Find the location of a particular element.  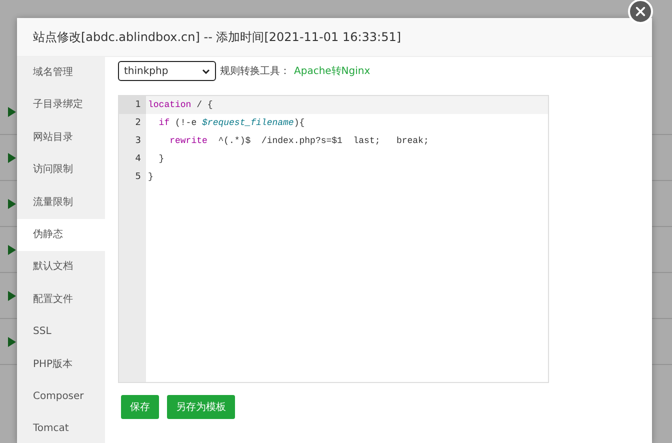

code-line: rewrite ^(.*)$ /index.php?s=$1 last; break; is located at coordinates (299, 141).